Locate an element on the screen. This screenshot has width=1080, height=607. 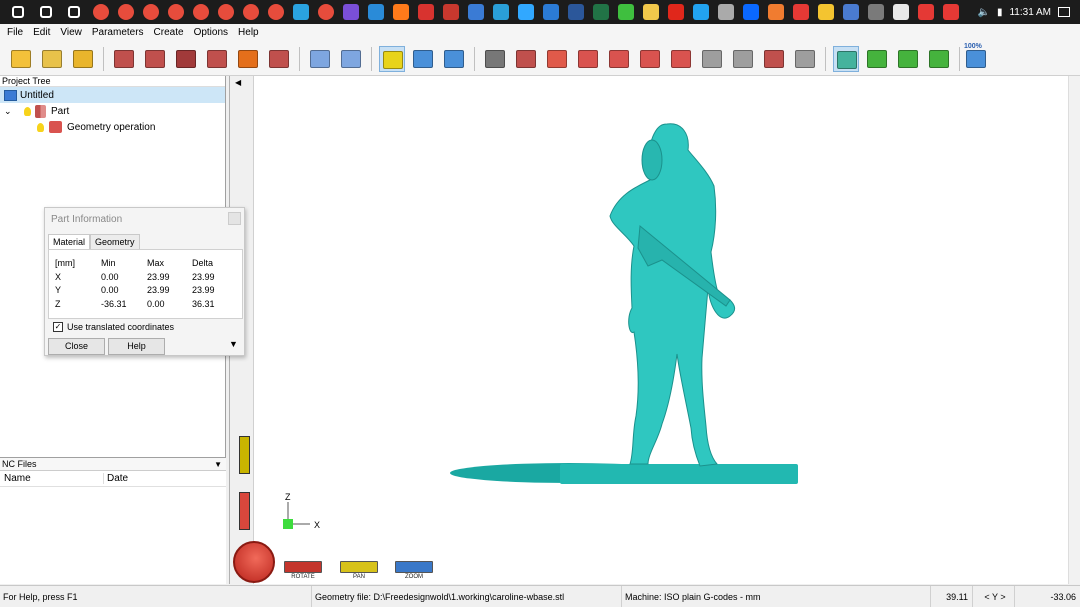
speaker-icon: 🔈 is located at coordinates (984, 12).